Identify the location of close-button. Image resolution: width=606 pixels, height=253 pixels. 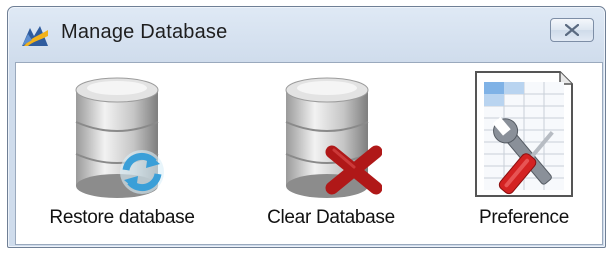
(572, 30).